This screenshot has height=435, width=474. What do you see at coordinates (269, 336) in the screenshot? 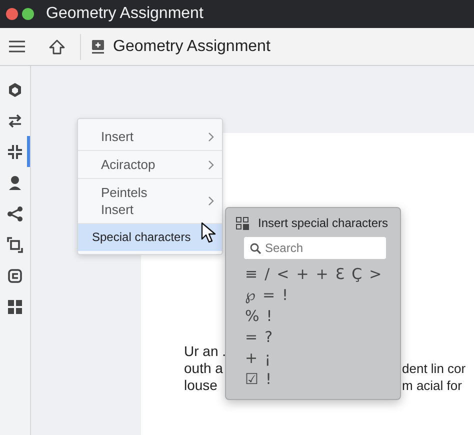
I see `character-key: ?` at bounding box center [269, 336].